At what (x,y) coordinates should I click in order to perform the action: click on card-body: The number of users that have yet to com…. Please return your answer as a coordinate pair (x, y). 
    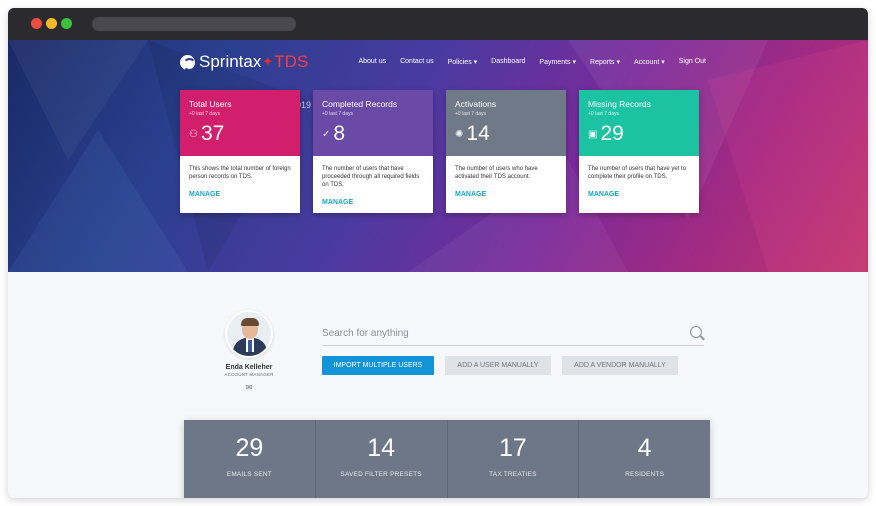
    Looking at the image, I should click on (639, 181).